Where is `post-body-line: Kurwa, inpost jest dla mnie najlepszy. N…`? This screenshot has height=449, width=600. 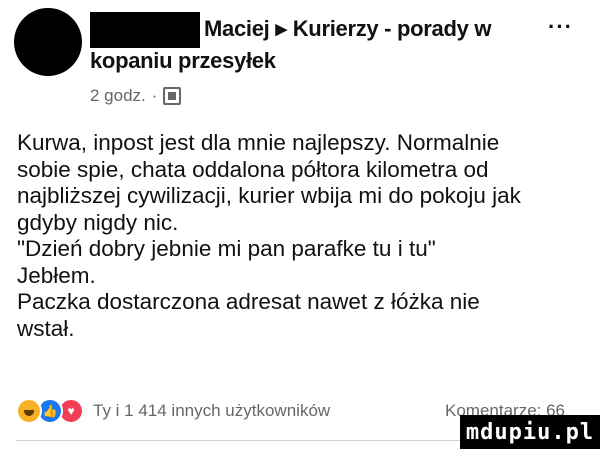 post-body-line: Kurwa, inpost jest dla mnie najlepszy. N… is located at coordinates (258, 142).